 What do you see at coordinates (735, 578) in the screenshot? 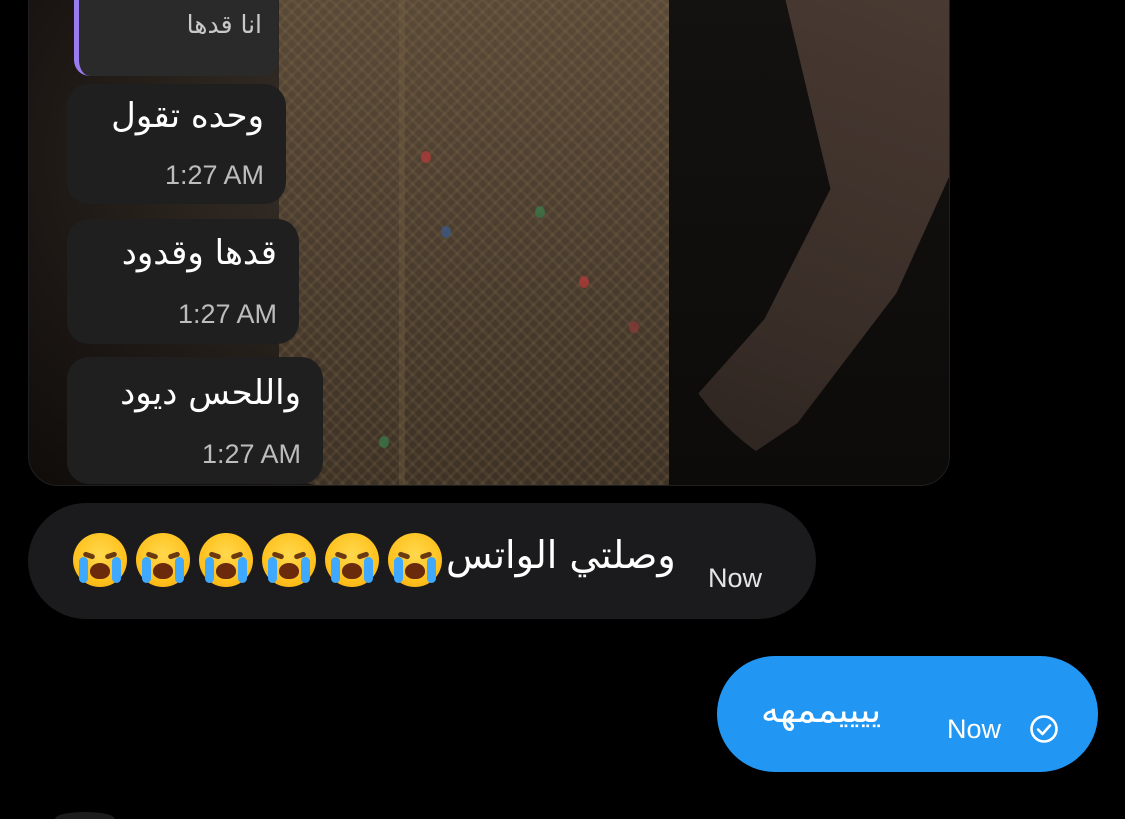
I see `received-message-time: Now` at bounding box center [735, 578].